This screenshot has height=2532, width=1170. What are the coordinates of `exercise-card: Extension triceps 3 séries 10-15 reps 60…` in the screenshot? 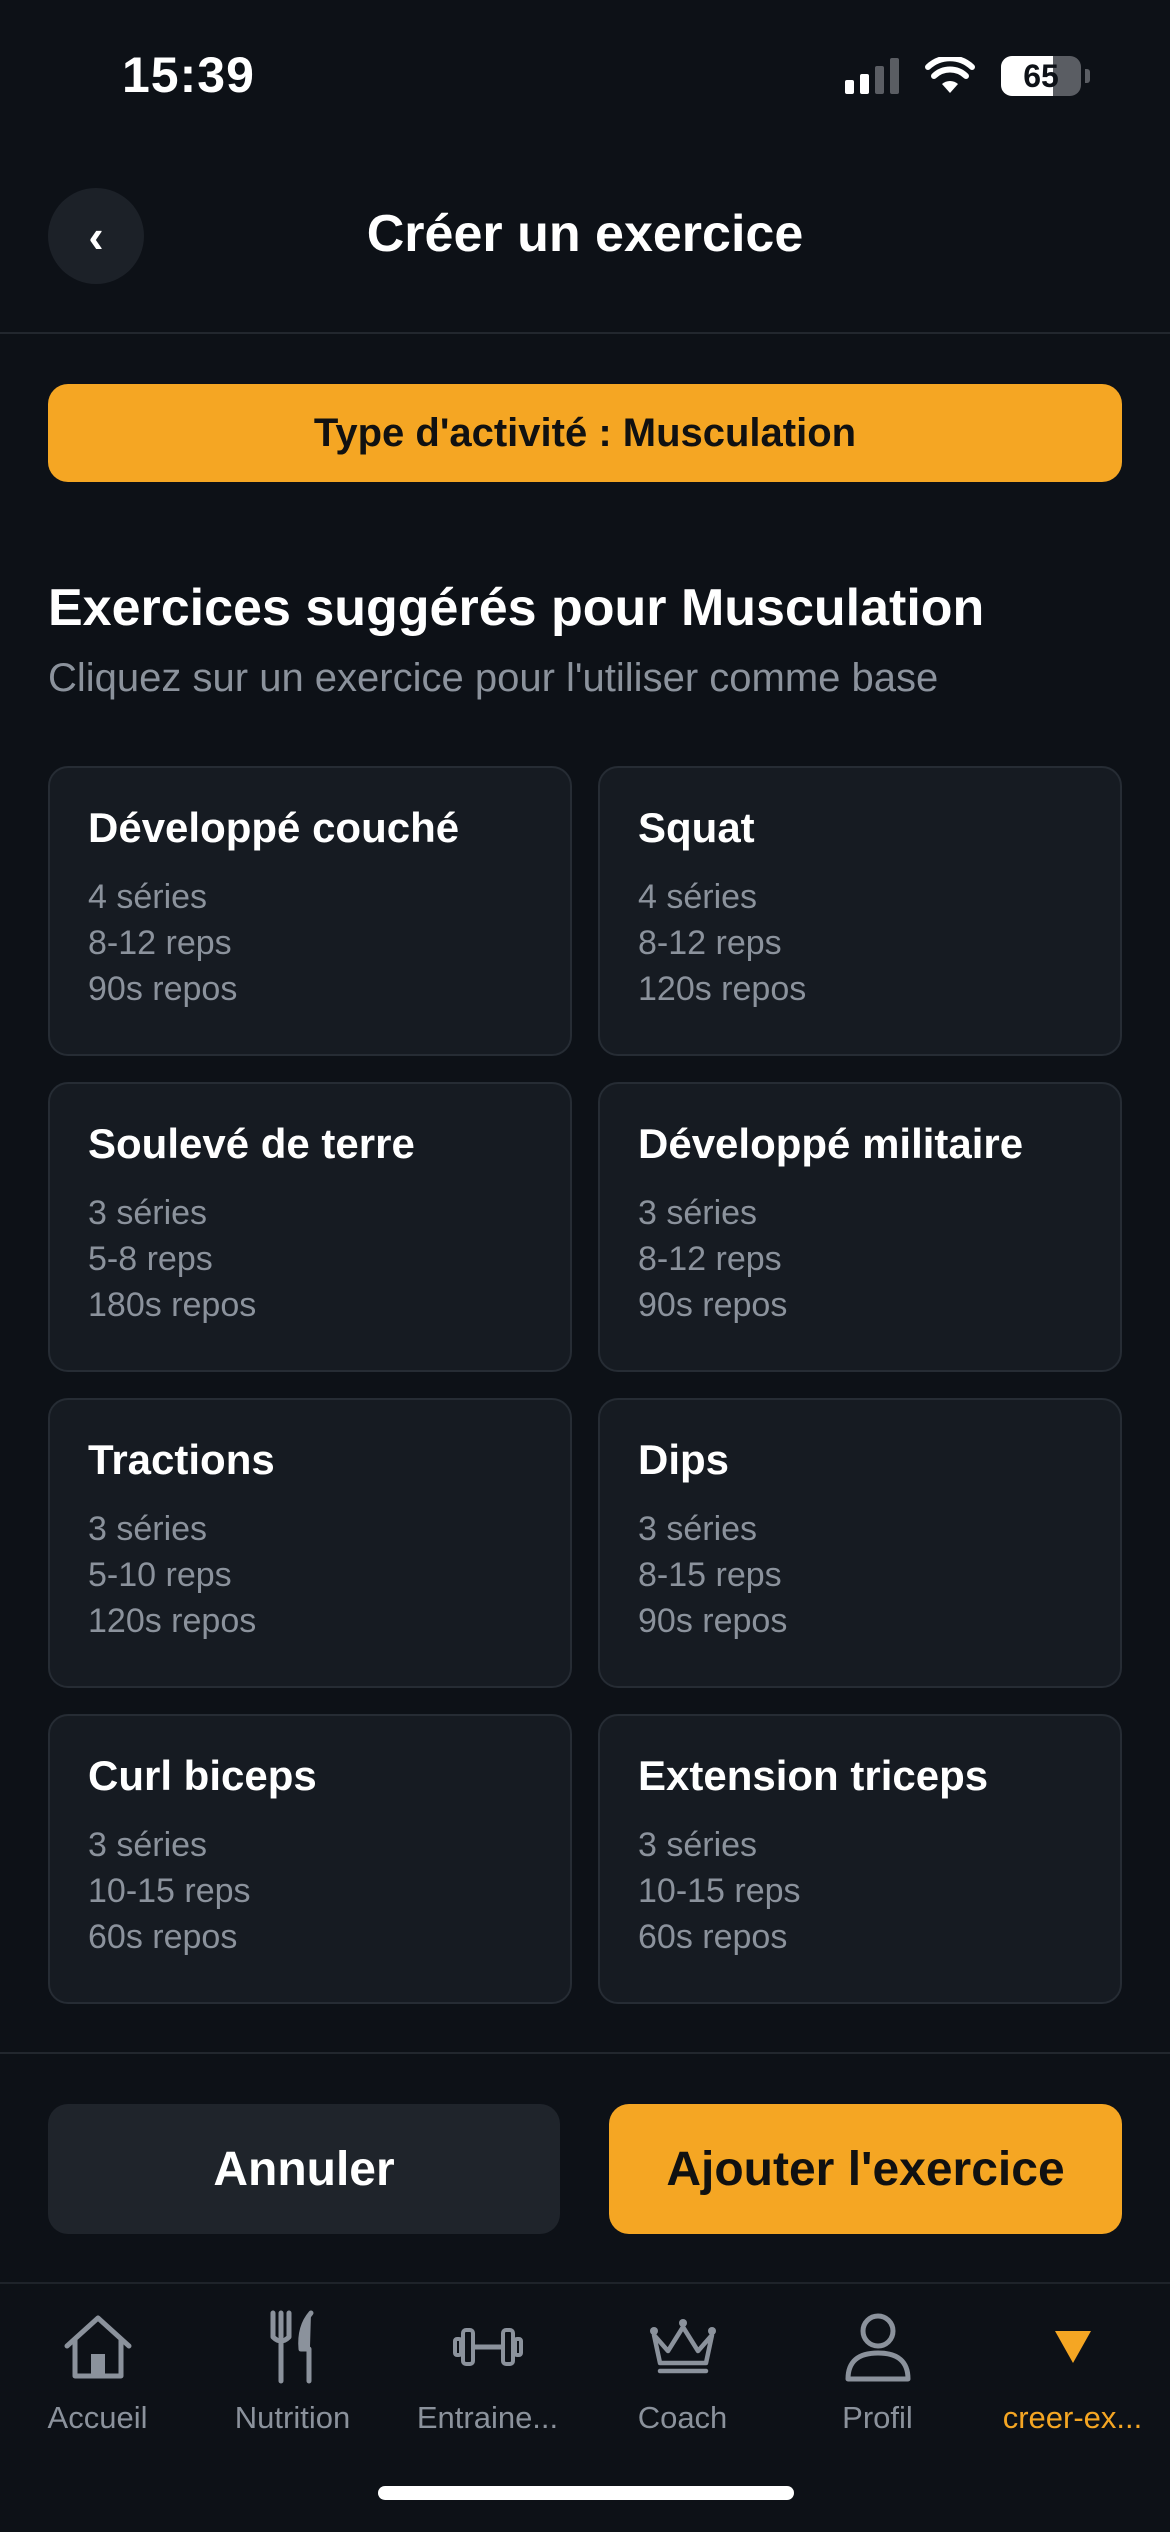 It's located at (860, 1859).